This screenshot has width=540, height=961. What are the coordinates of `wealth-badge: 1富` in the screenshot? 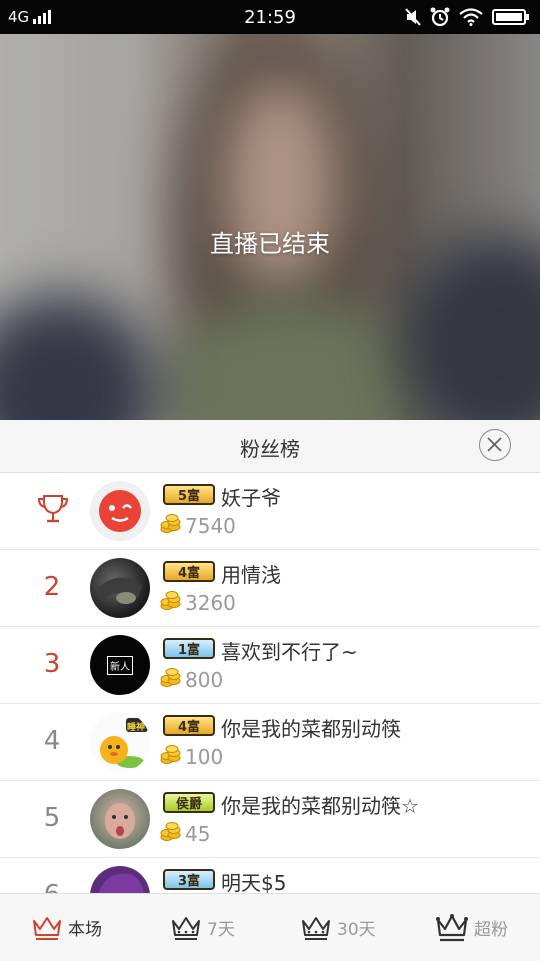 It's located at (189, 648).